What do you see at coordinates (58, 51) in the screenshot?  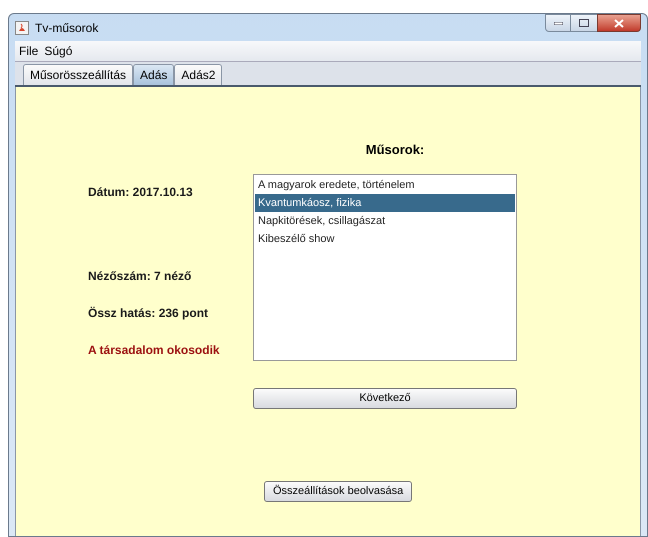 I see `menu-item: Súgó` at bounding box center [58, 51].